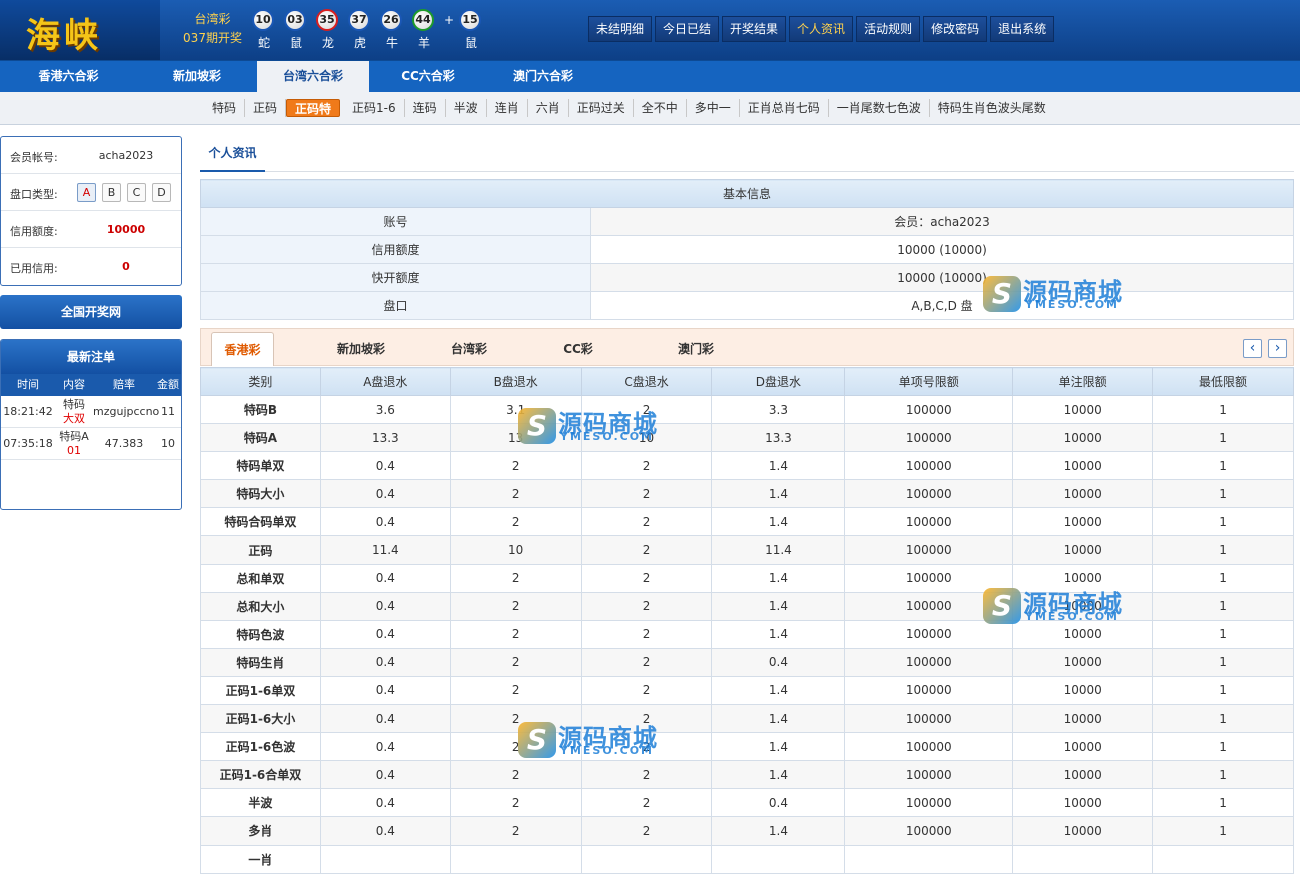 The image size is (1300, 874). What do you see at coordinates (242, 349) in the screenshot?
I see `game-tab: 香港彩` at bounding box center [242, 349].